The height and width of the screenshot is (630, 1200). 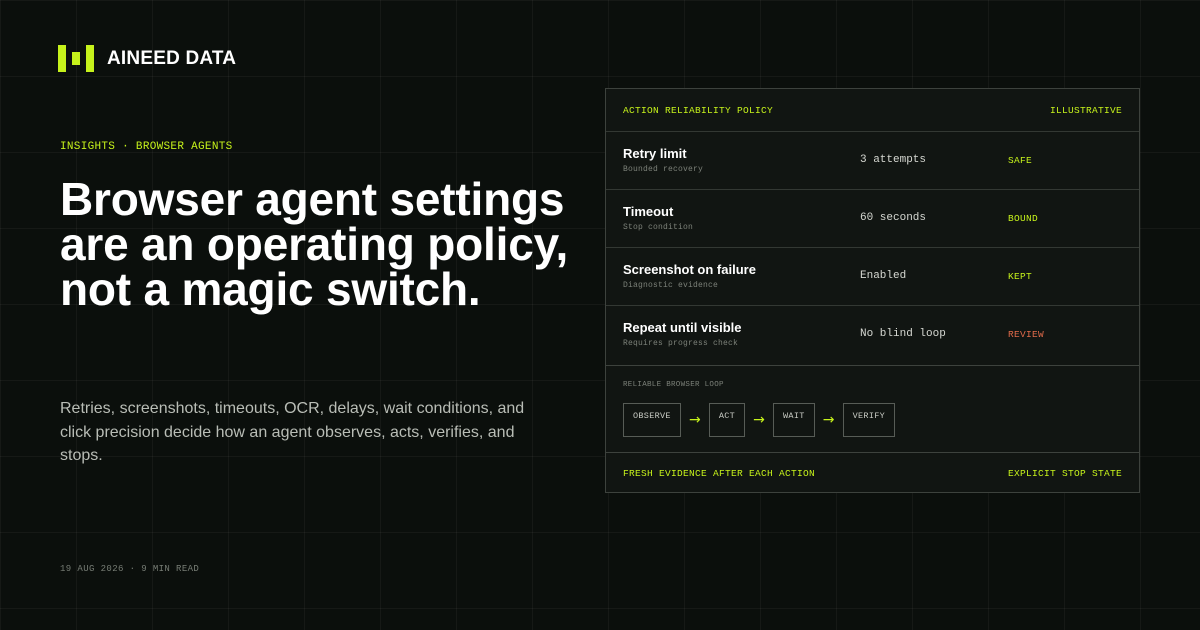 What do you see at coordinates (872, 110) in the screenshot?
I see `panel-header: ACTION RELIABILITY POLICY ILLUSTRATIVE` at bounding box center [872, 110].